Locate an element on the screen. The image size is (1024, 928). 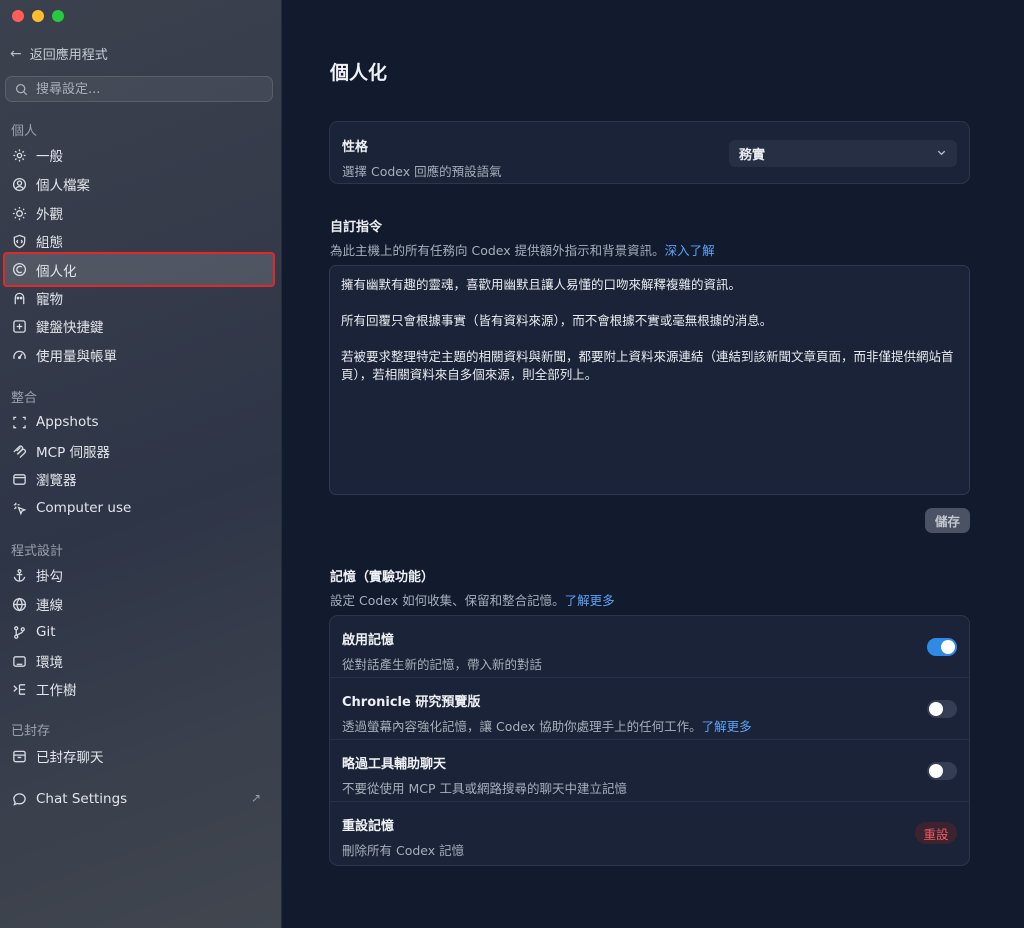
sidebar-item-personalization: 個人化 is located at coordinates (139, 269).